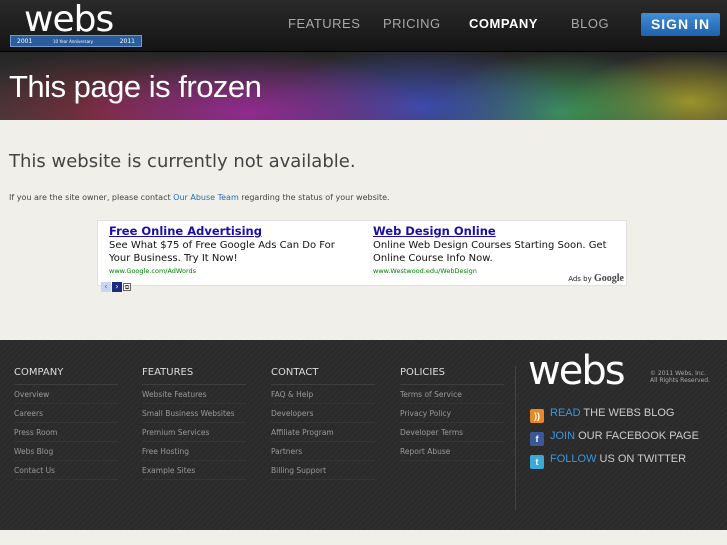 This screenshot has height=545, width=727. I want to click on footer-link: Privacy Policy, so click(452, 413).